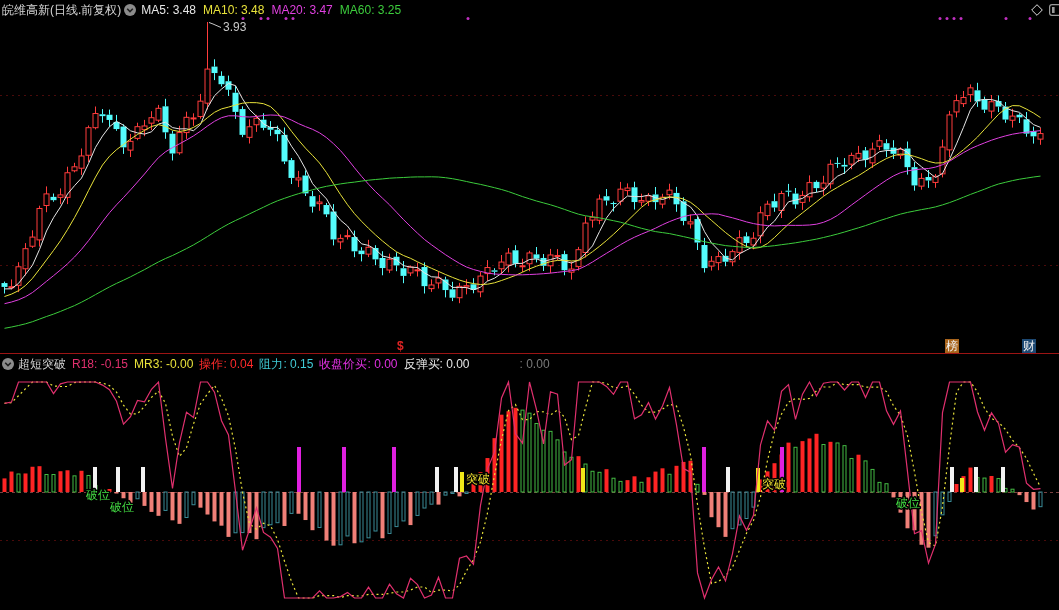 This screenshot has height=610, width=1059. I want to click on signal-badge: 榜, so click(952, 346).